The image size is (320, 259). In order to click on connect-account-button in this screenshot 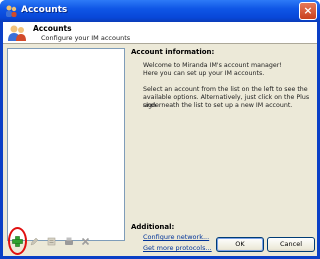, I will do `click(68, 241)`.